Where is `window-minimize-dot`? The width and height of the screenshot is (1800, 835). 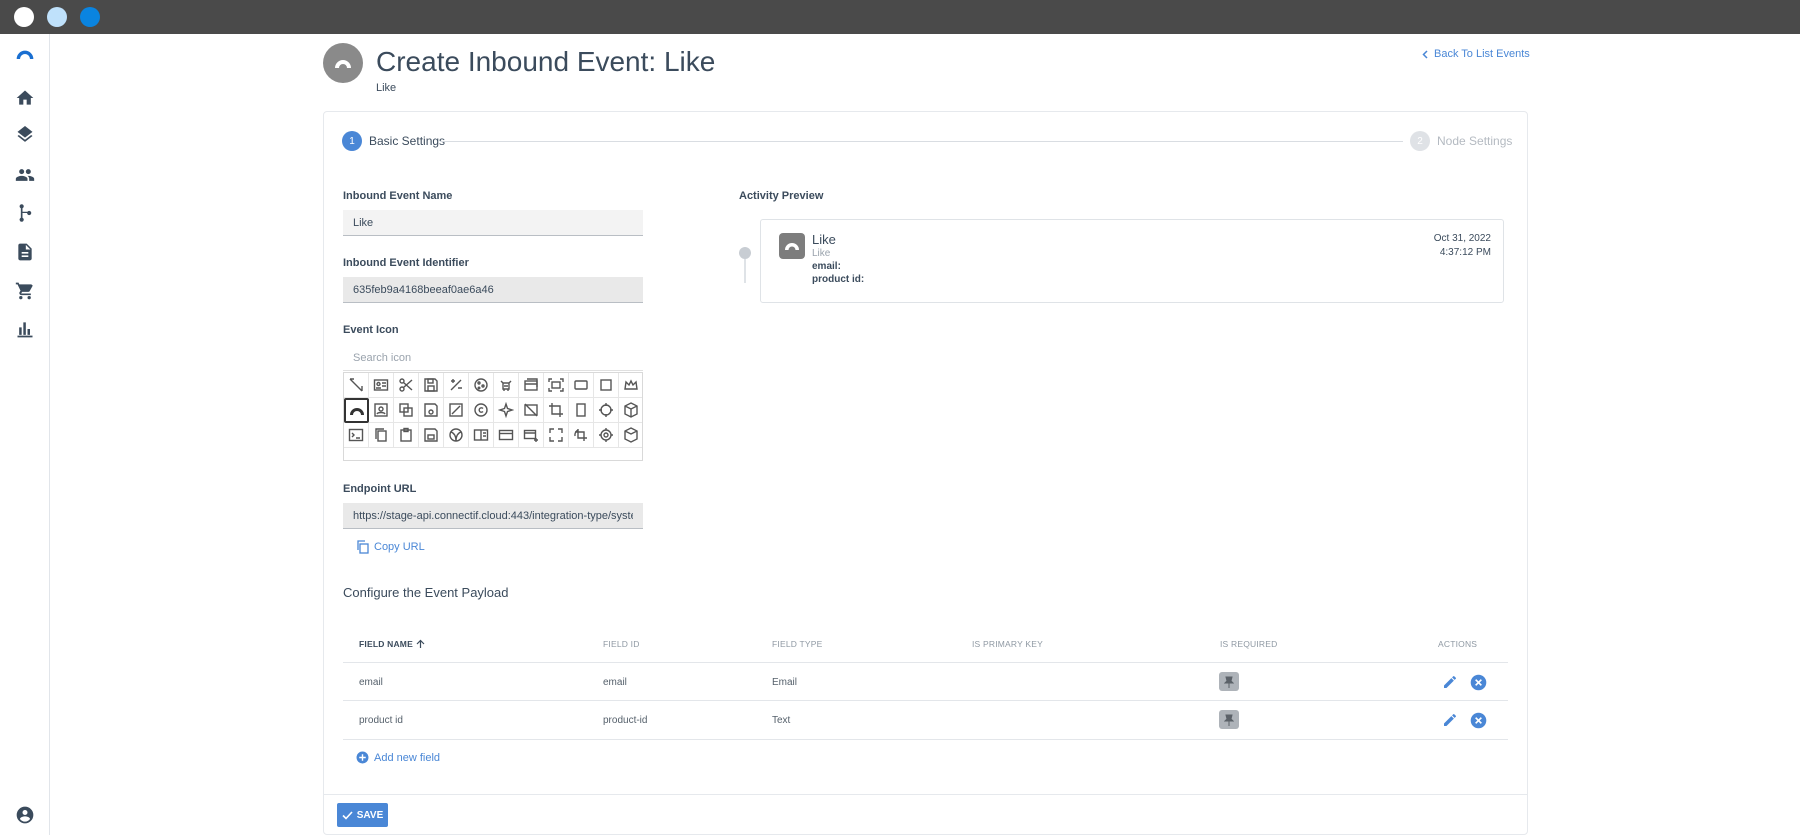 window-minimize-dot is located at coordinates (57, 17).